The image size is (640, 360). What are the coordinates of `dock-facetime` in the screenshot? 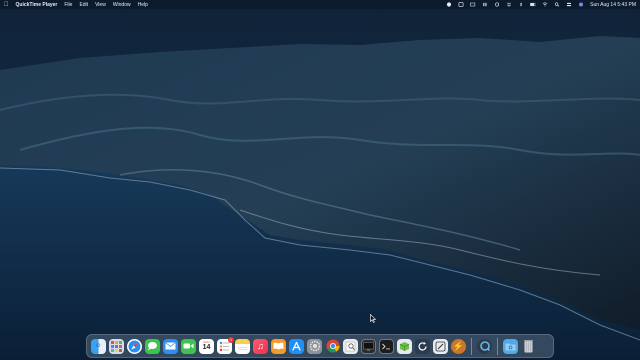 It's located at (188, 346).